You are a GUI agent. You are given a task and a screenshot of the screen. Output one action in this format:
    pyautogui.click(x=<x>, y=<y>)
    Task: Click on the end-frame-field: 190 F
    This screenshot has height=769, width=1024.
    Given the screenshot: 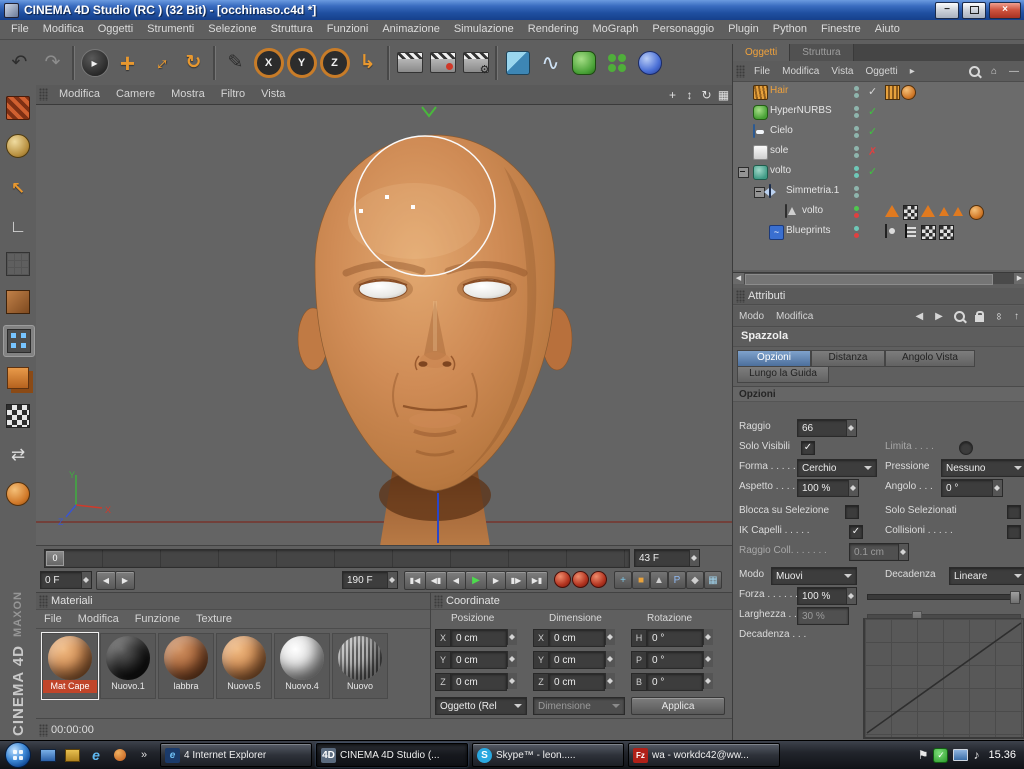 What is the action you would take?
    pyautogui.click(x=370, y=580)
    